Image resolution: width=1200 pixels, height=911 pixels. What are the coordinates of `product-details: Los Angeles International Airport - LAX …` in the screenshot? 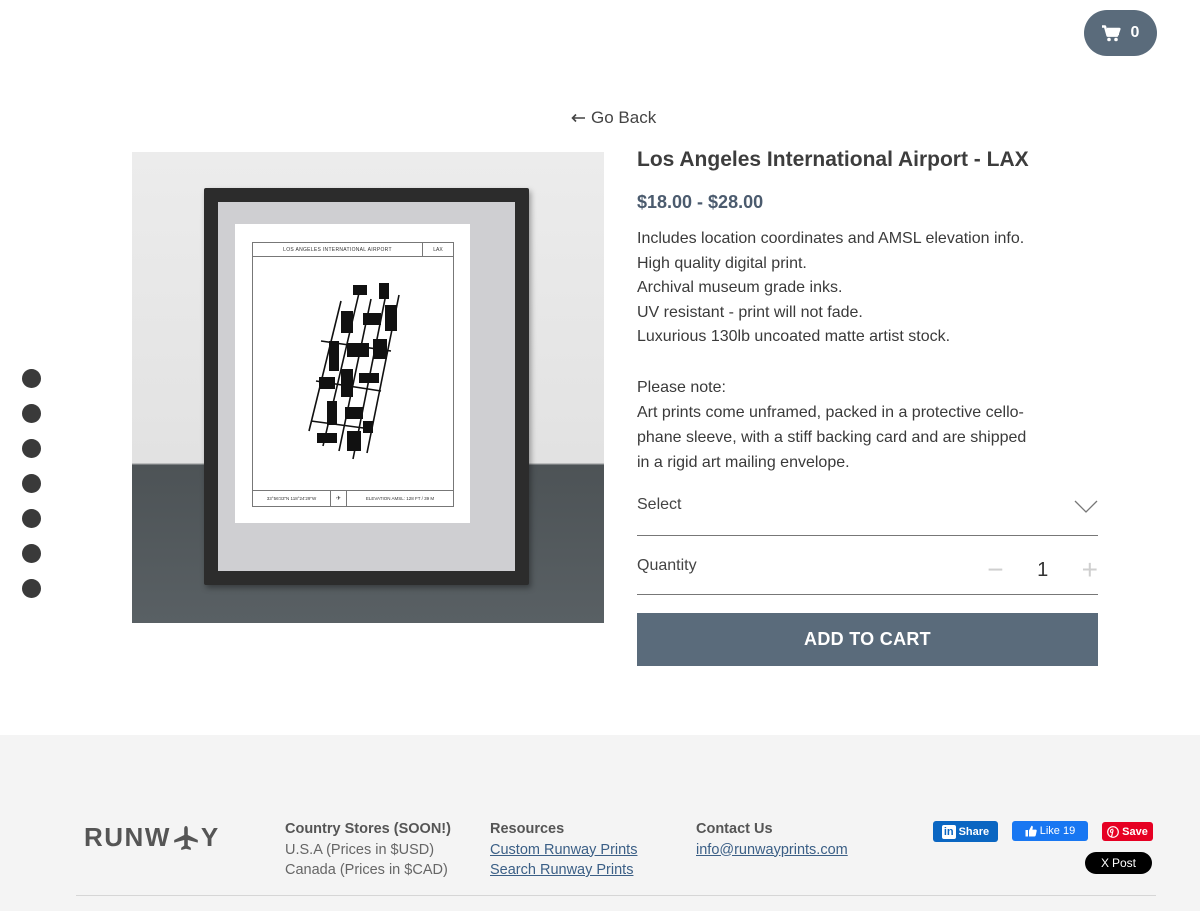 It's located at (868, 311).